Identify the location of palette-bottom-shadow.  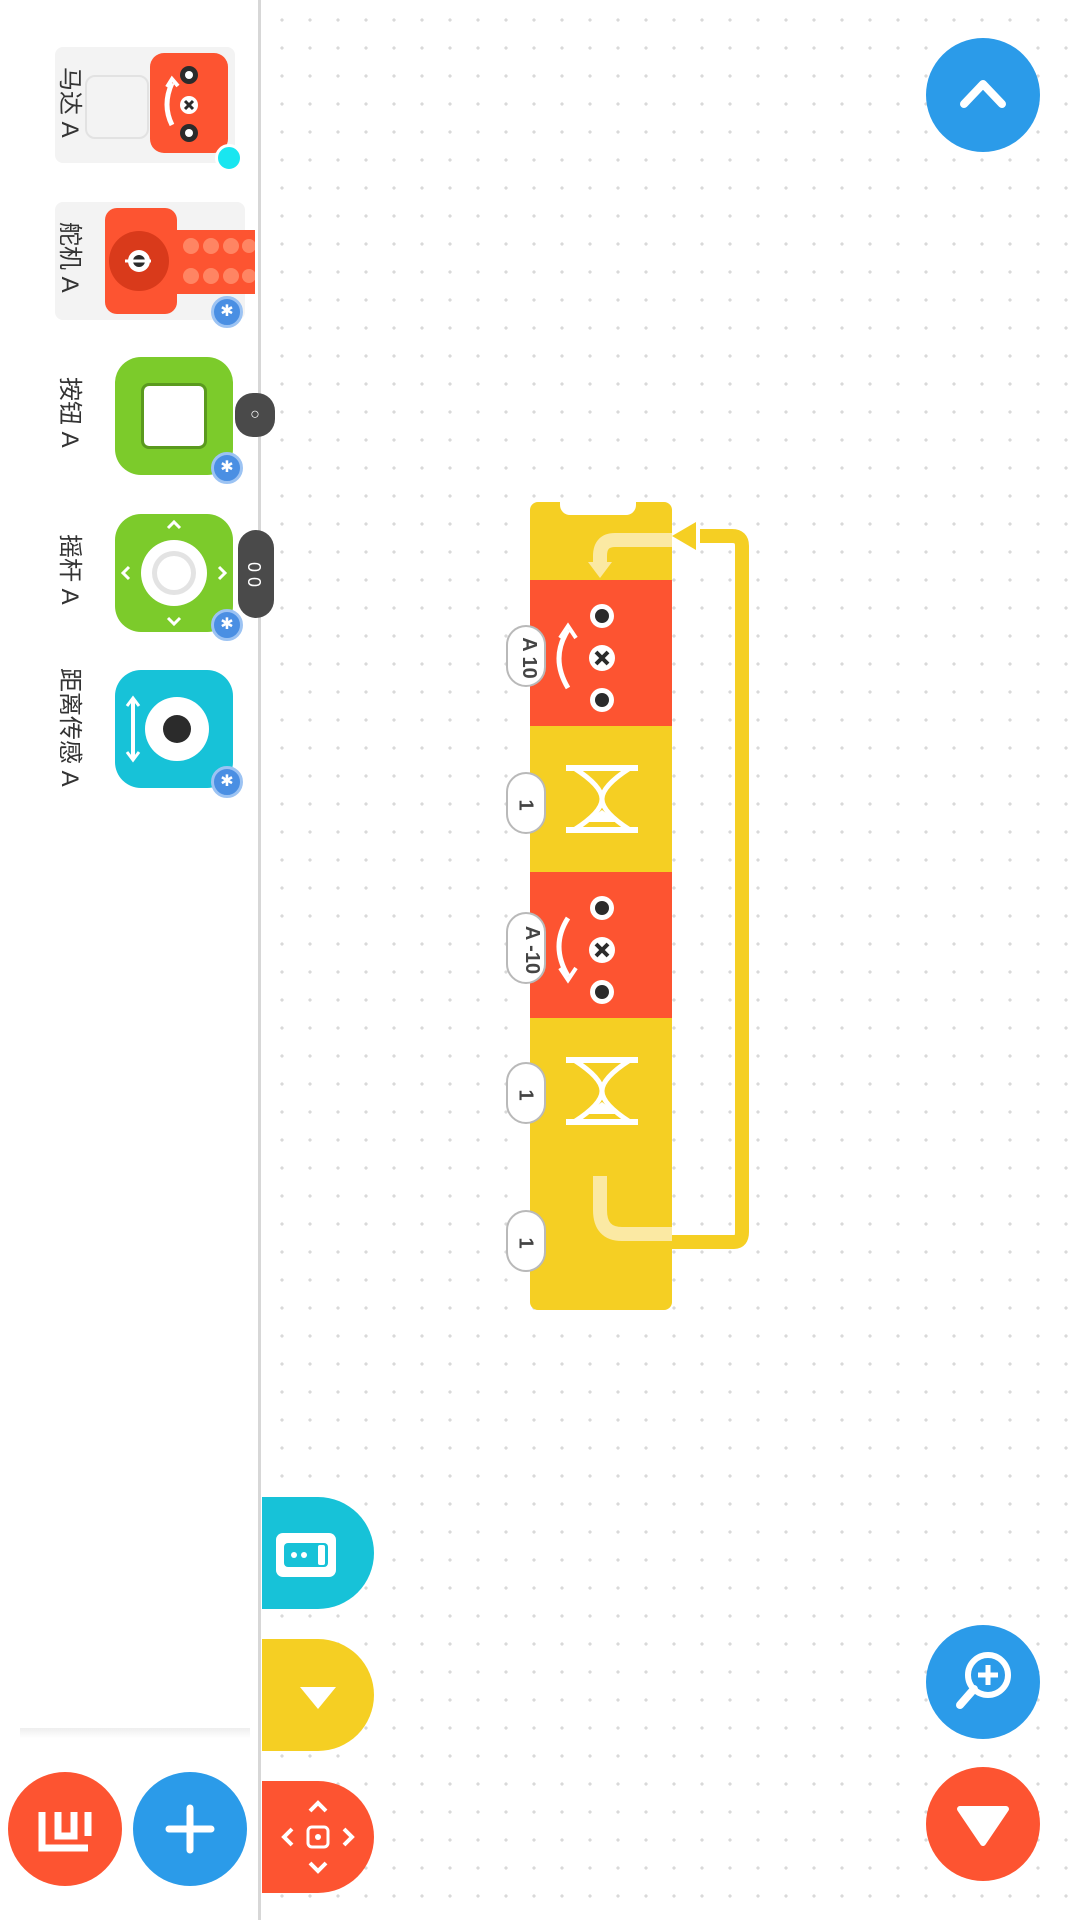
(135, 1733).